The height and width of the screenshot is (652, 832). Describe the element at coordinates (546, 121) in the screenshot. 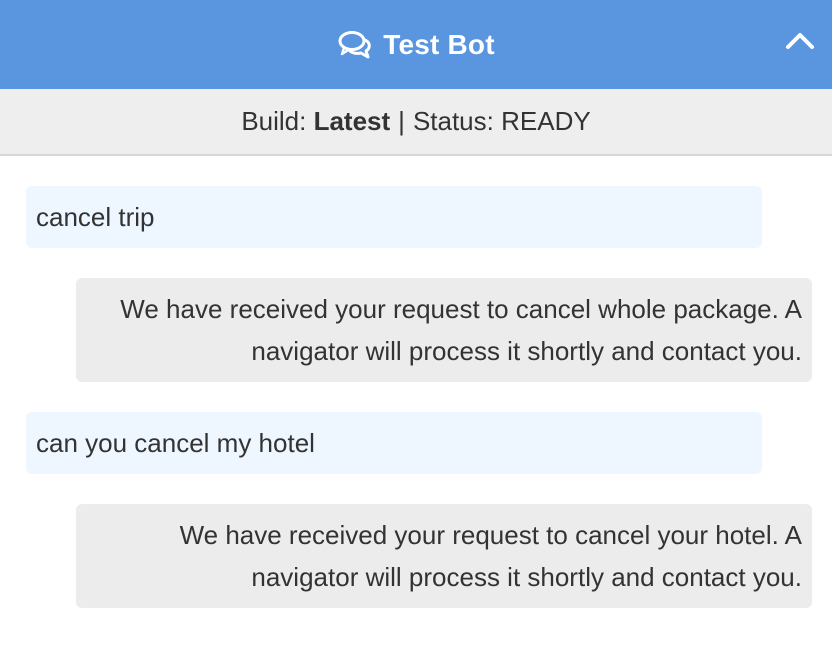

I see `status-value: READY` at that location.